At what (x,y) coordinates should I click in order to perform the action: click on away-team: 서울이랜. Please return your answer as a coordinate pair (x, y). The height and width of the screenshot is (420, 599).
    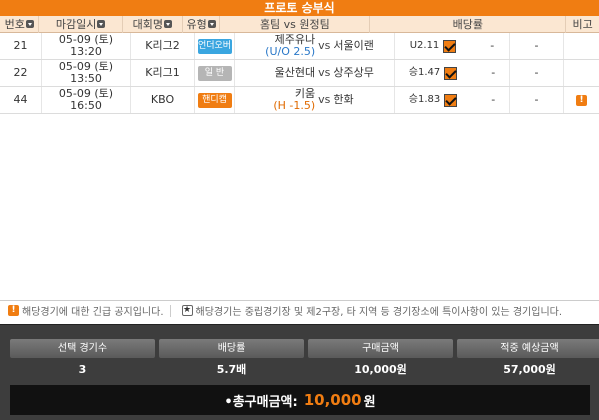
    Looking at the image, I should click on (353, 45).